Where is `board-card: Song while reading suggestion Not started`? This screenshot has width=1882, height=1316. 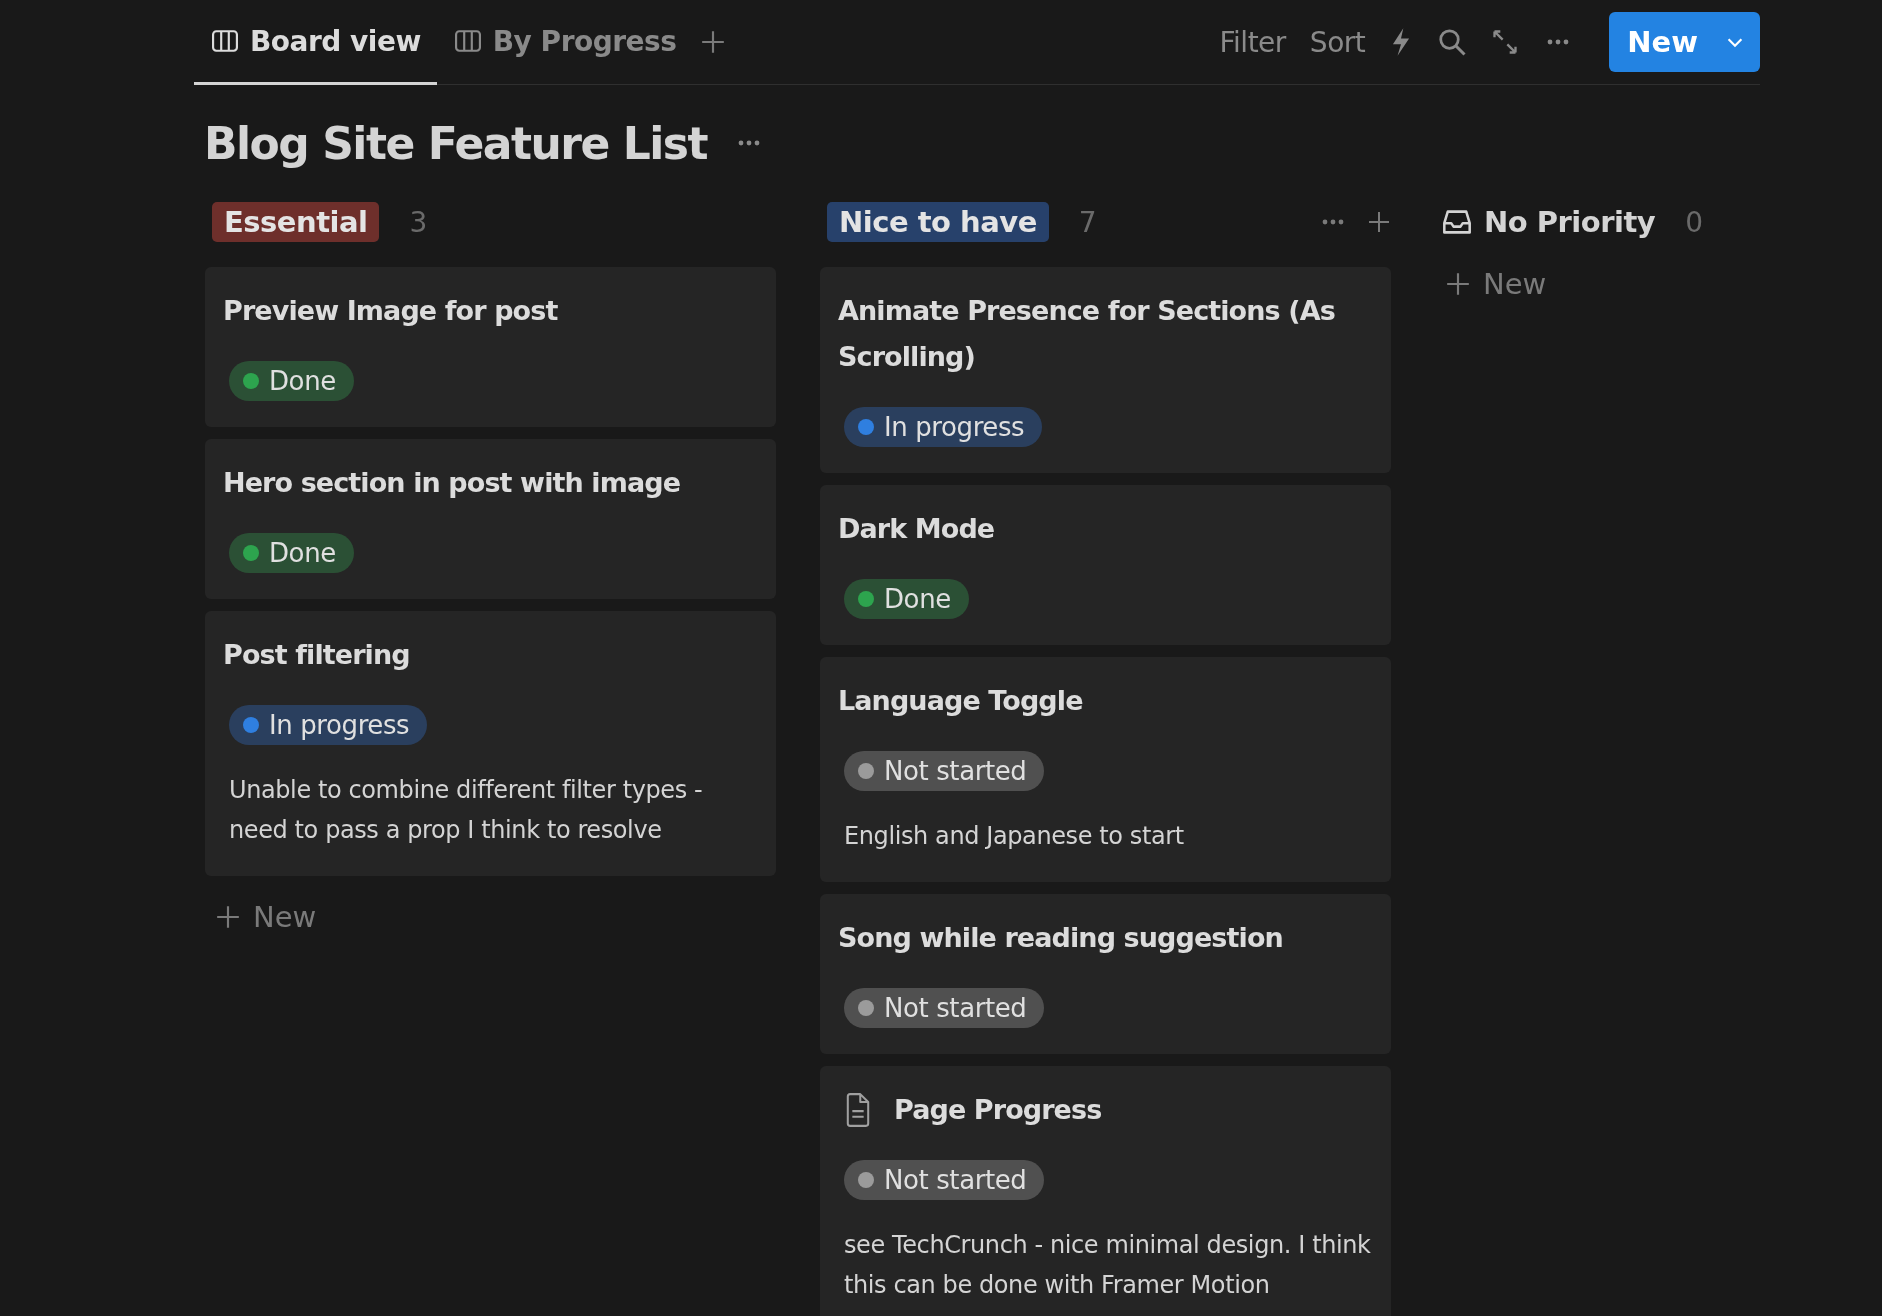 board-card: Song while reading suggestion Not started is located at coordinates (1105, 974).